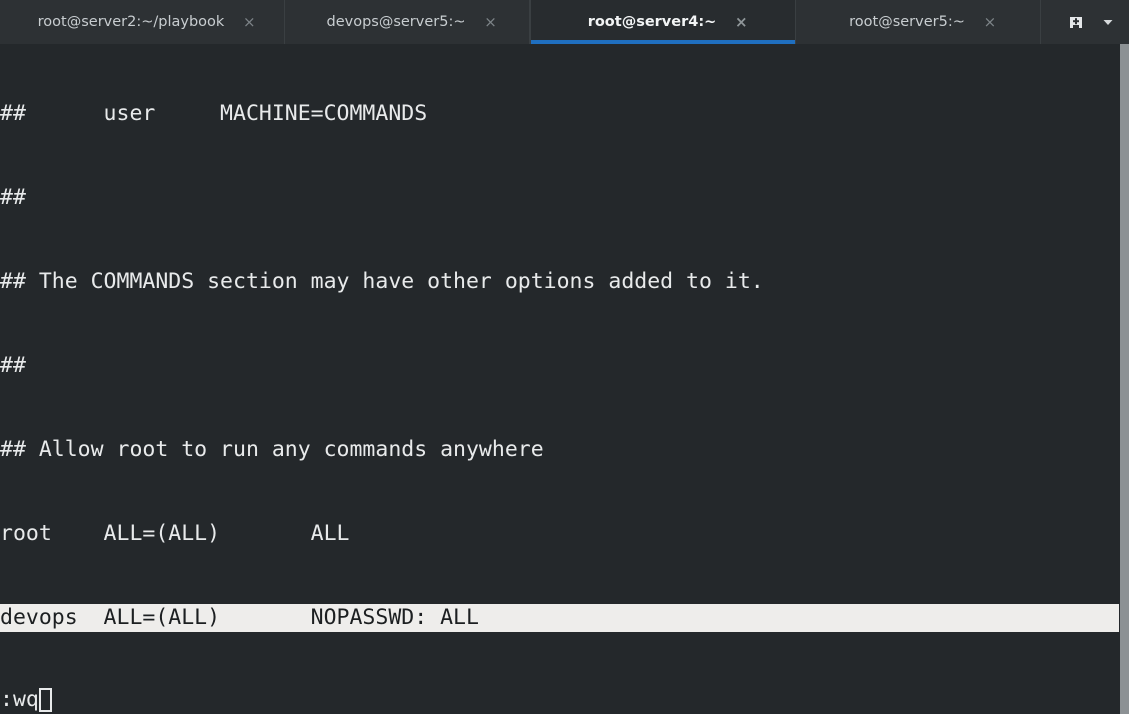 The width and height of the screenshot is (1129, 714). I want to click on tab-title: root@server4:~, so click(652, 22).